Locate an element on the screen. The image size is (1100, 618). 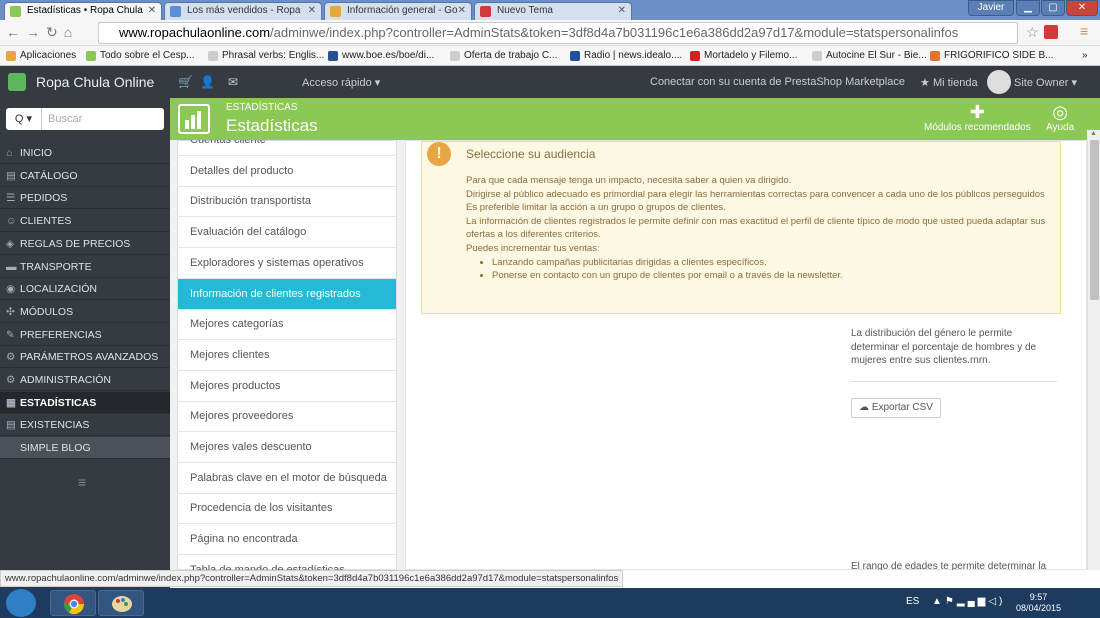
sidebar-item: ☰ PEDIDOS is located at coordinates (85, 198).